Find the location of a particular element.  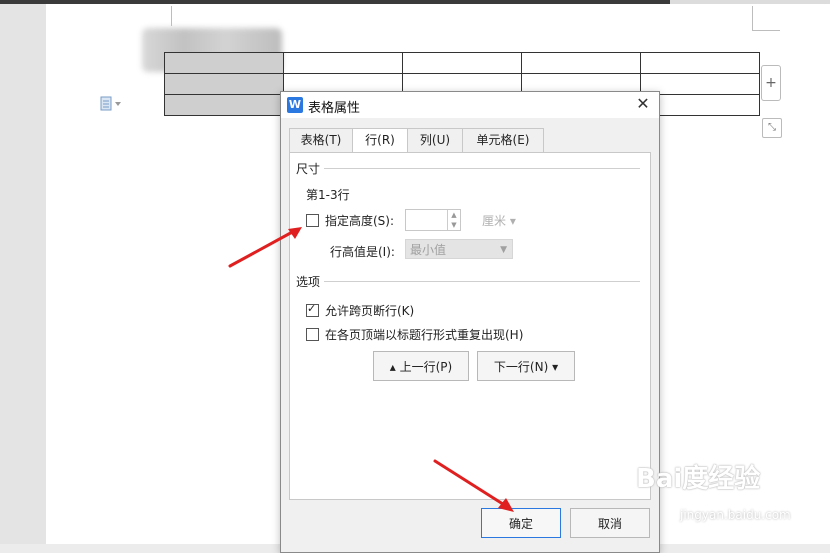

close-icon: ✕ is located at coordinates (643, 104).